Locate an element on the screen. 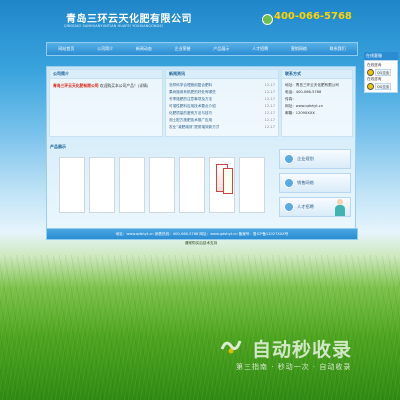  watermark-logo-icon is located at coordinates (231, 347).